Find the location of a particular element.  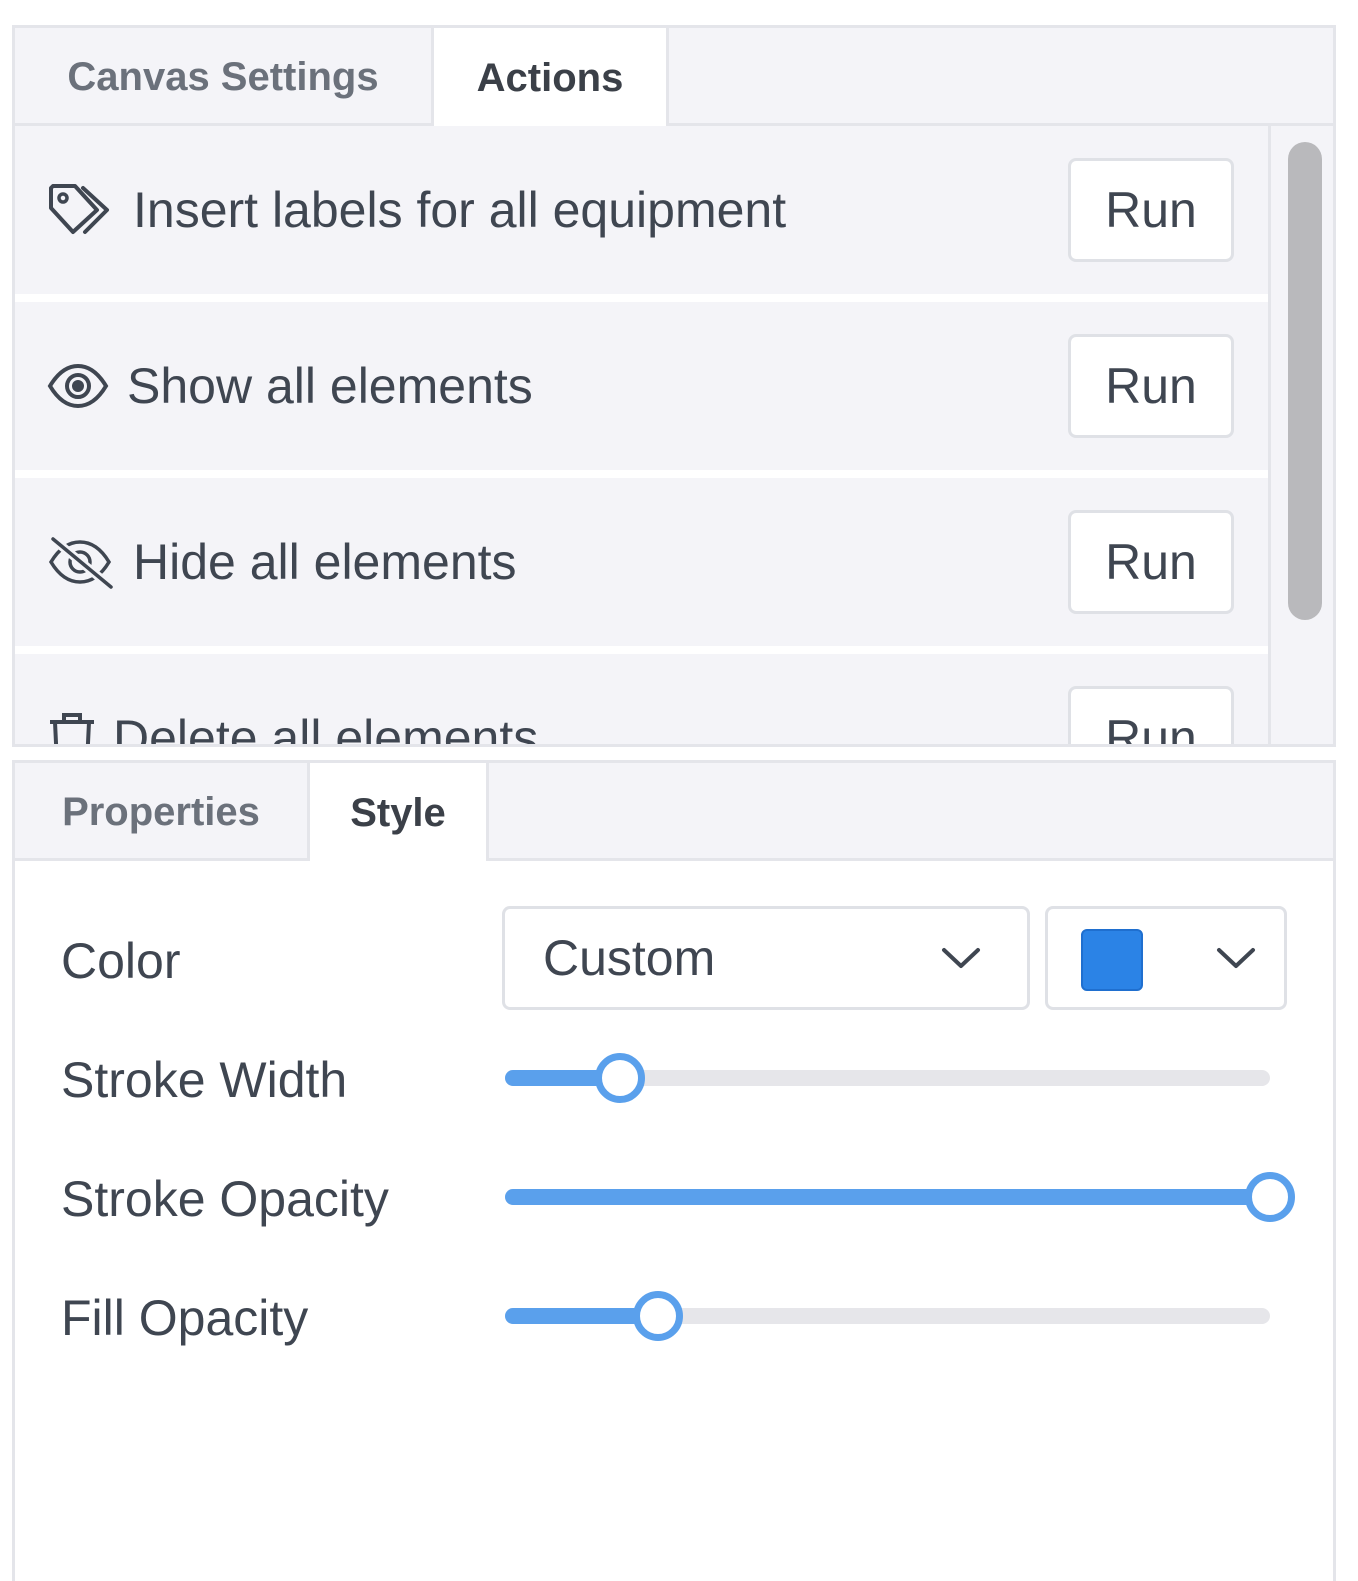

fill-opacity-label: Fill Opacity is located at coordinates (185, 1318).